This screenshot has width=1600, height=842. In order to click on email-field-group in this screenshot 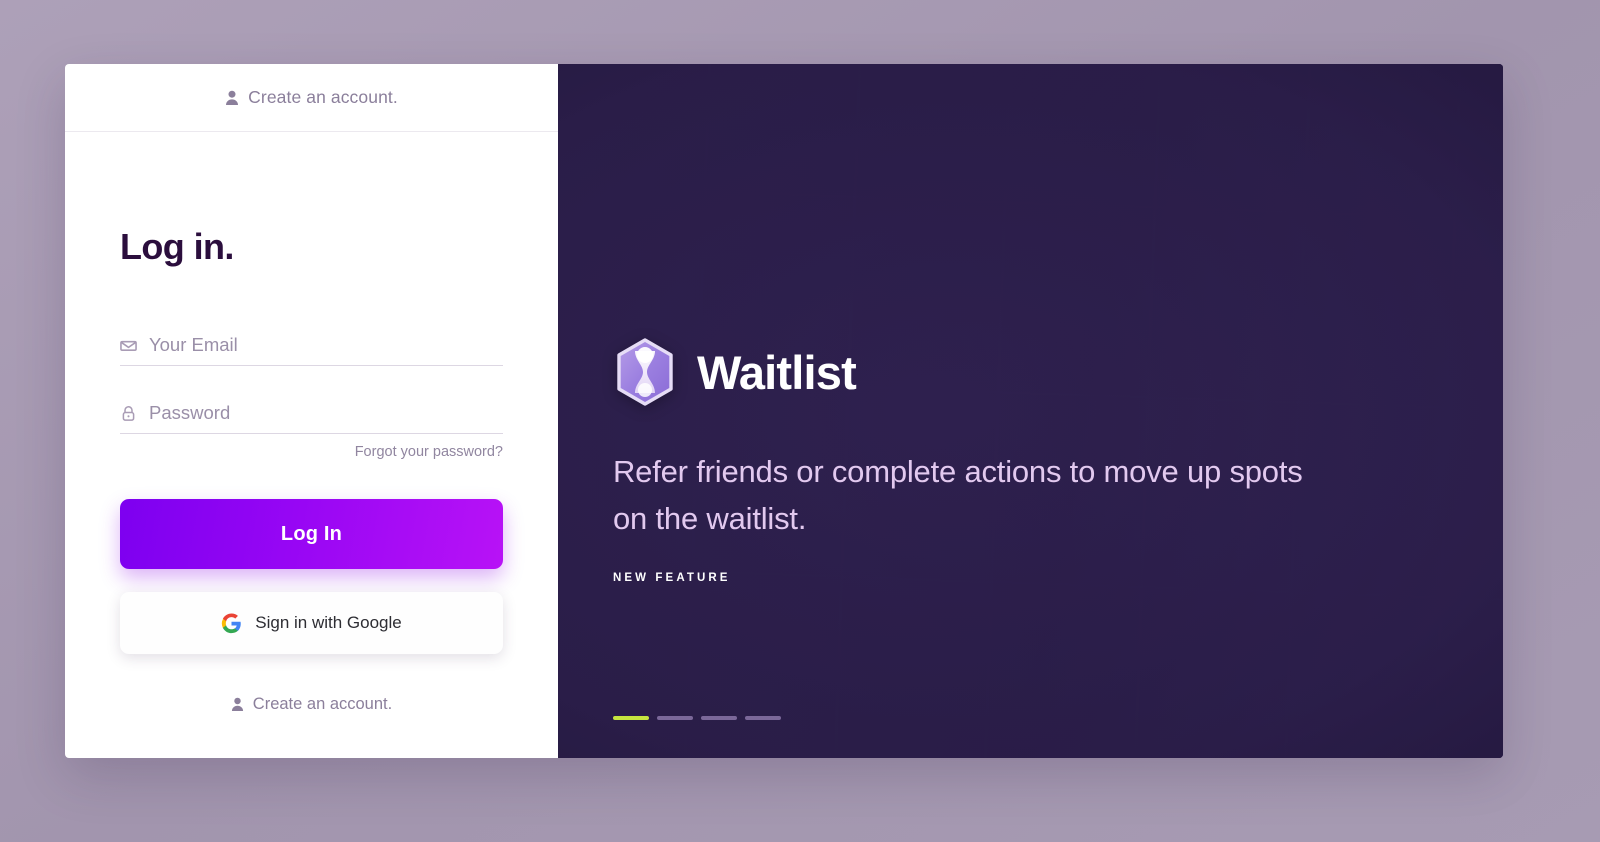, I will do `click(311, 350)`.